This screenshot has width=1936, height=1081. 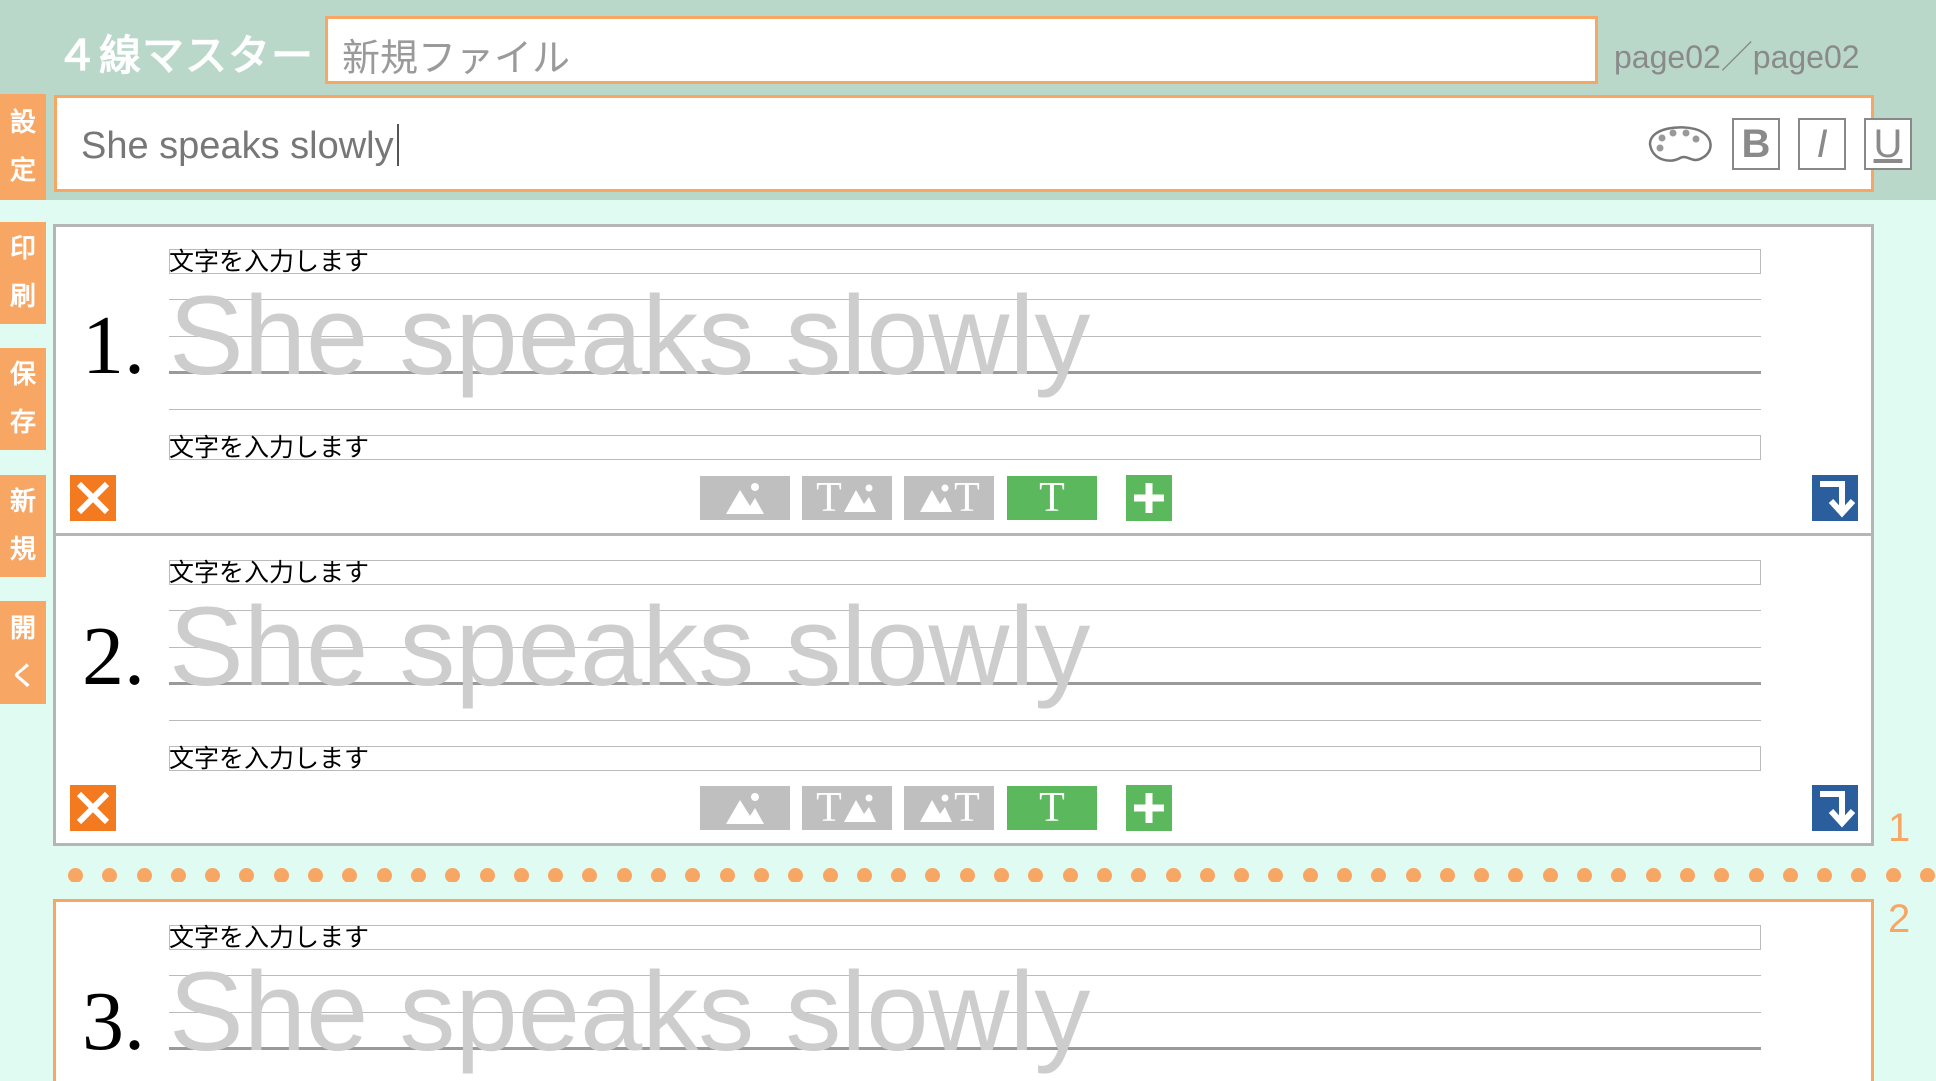 I want to click on plus-icon, so click(x=1149, y=808).